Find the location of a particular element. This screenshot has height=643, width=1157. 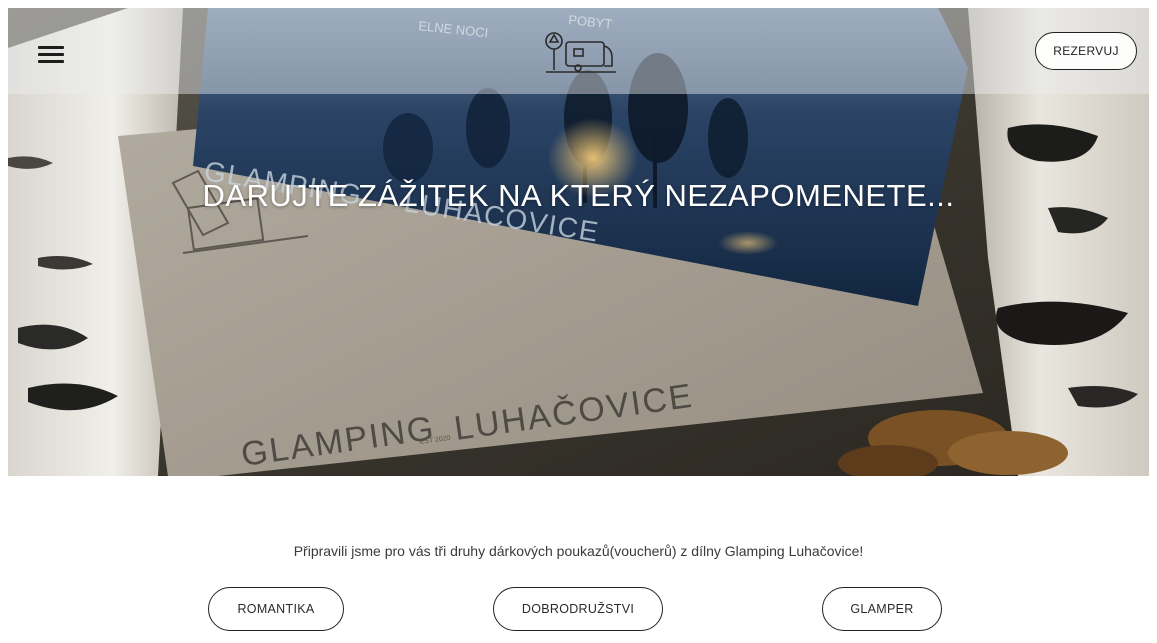

reserve-button: REZERVUJ is located at coordinates (1086, 51).